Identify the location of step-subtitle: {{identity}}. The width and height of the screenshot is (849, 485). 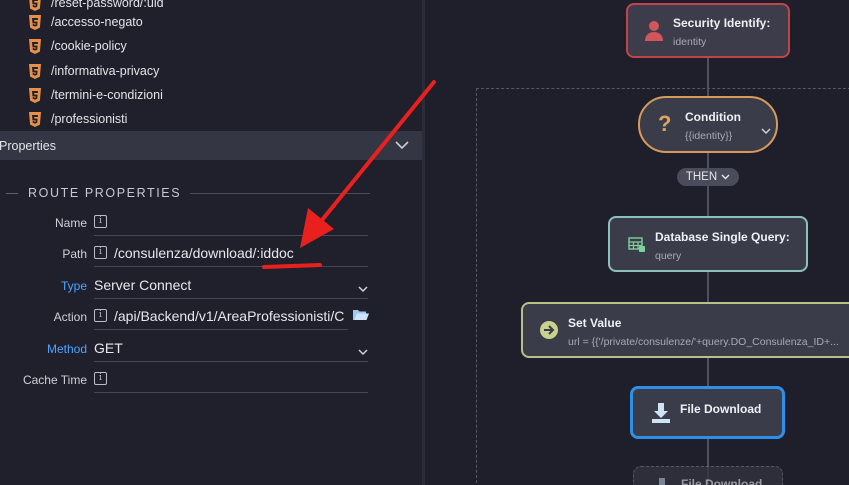
(709, 136).